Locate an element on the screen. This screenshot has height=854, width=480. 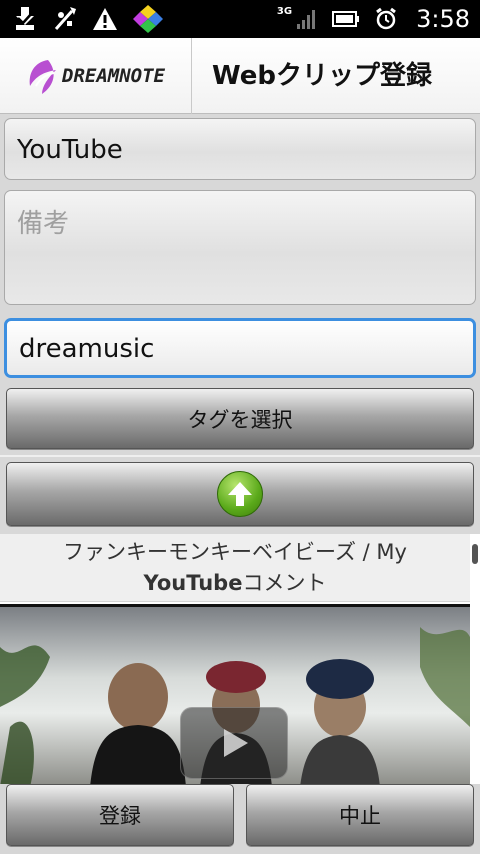
warning-icon is located at coordinates (105, 19).